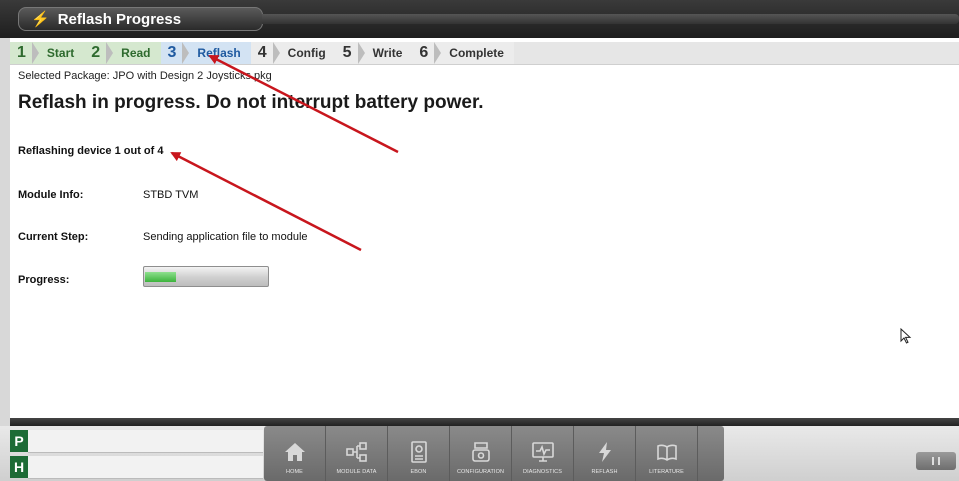 This screenshot has height=481, width=959. Describe the element at coordinates (96, 52) in the screenshot. I see `step-number: 2` at that location.